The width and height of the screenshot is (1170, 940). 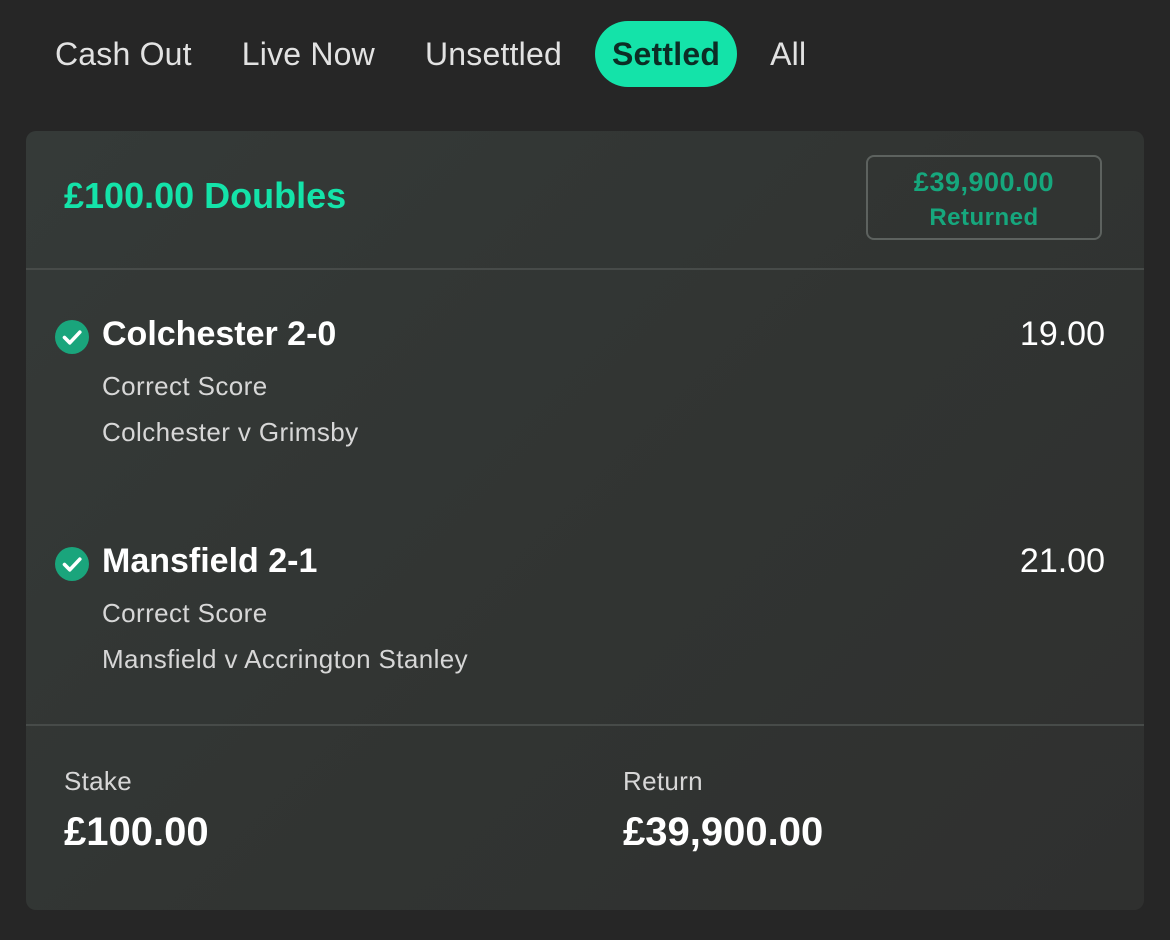 What do you see at coordinates (210, 561) in the screenshot?
I see `selection-name: Mansfield 2-1` at bounding box center [210, 561].